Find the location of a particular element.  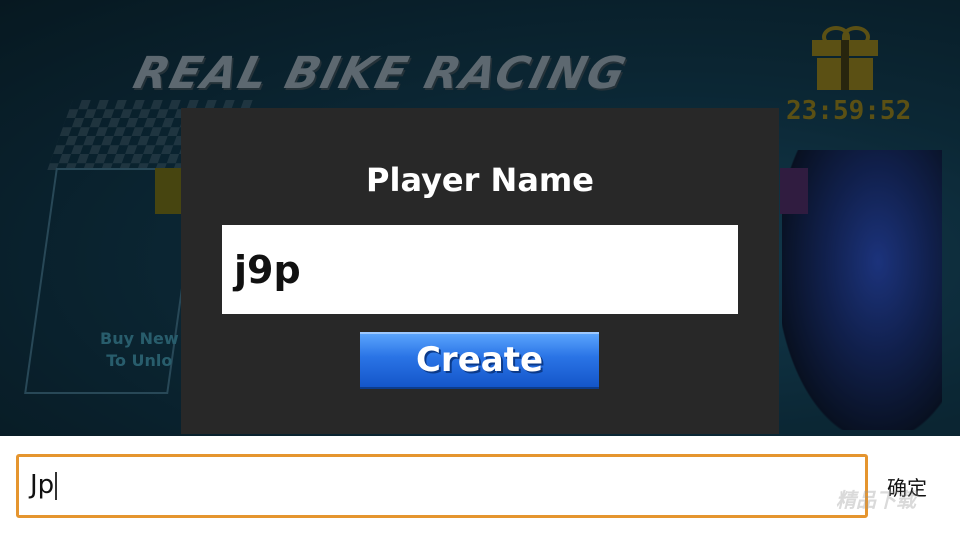

player-name-value: j9p is located at coordinates (267, 270).